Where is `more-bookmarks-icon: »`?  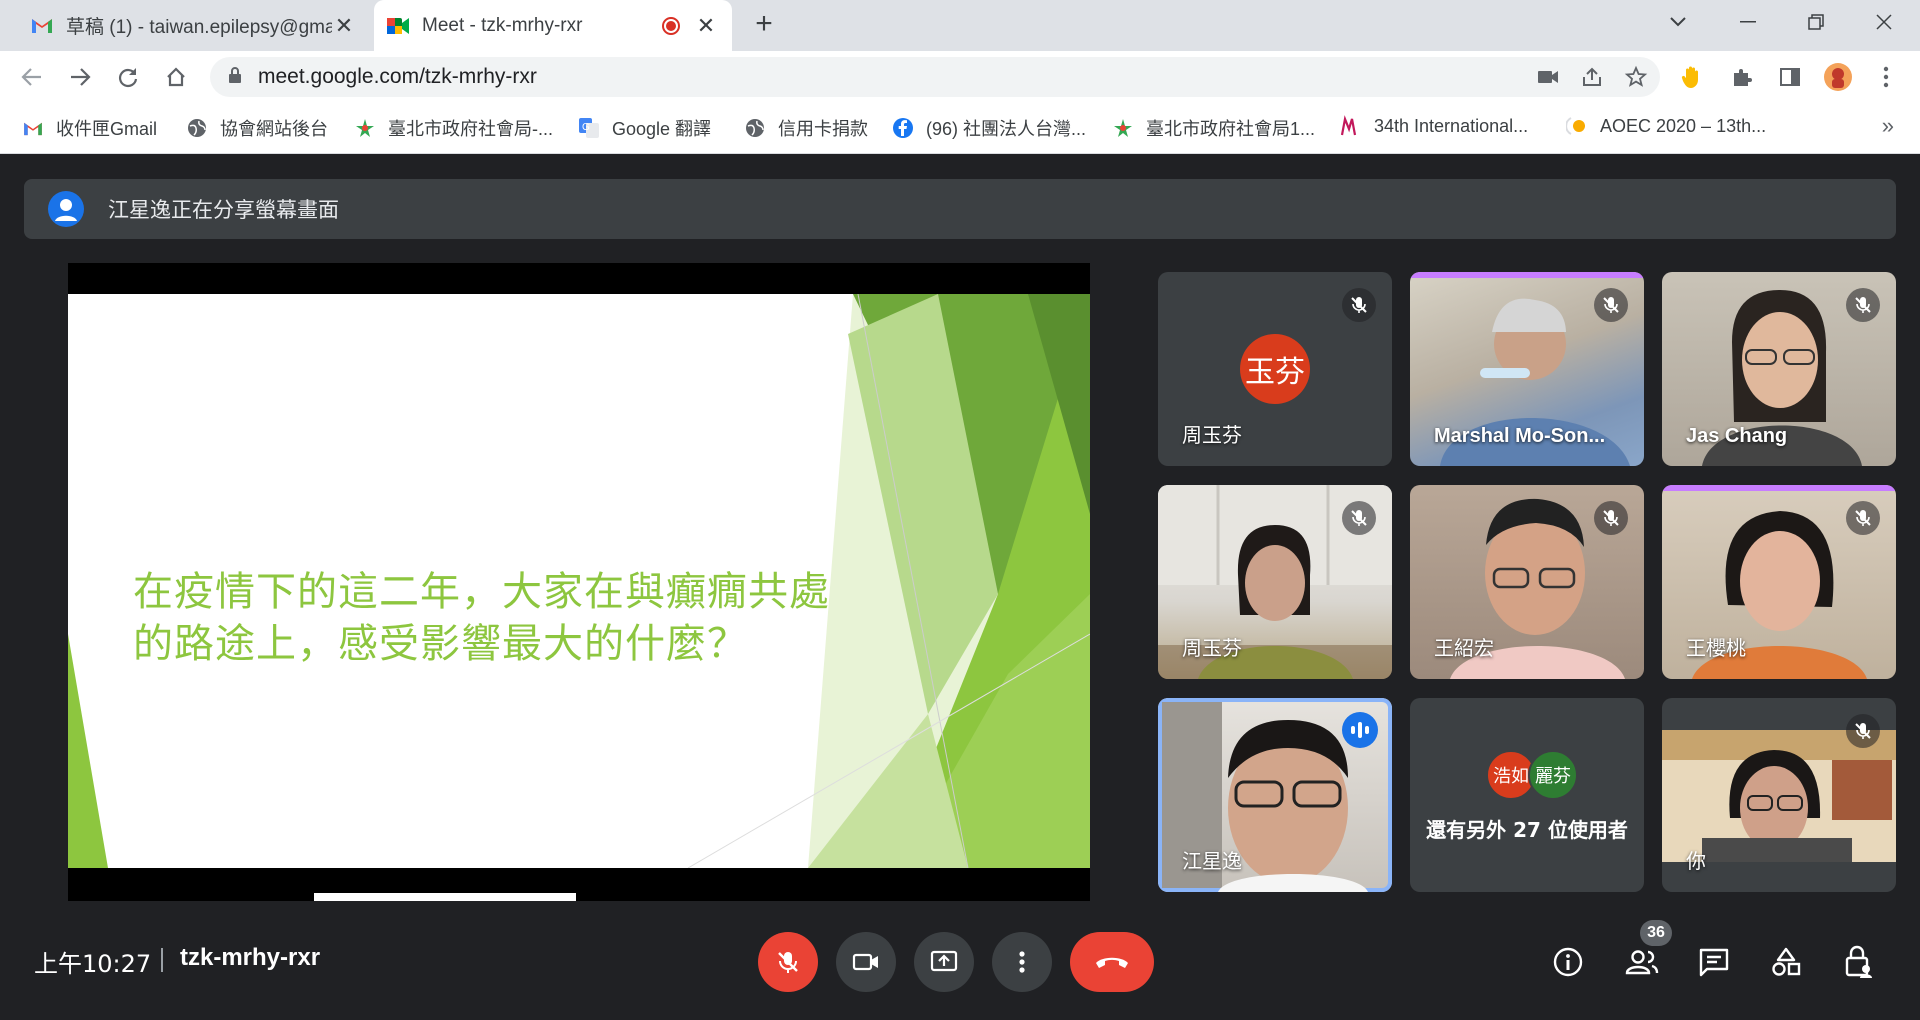
more-bookmarks-icon: » is located at coordinates (1888, 126).